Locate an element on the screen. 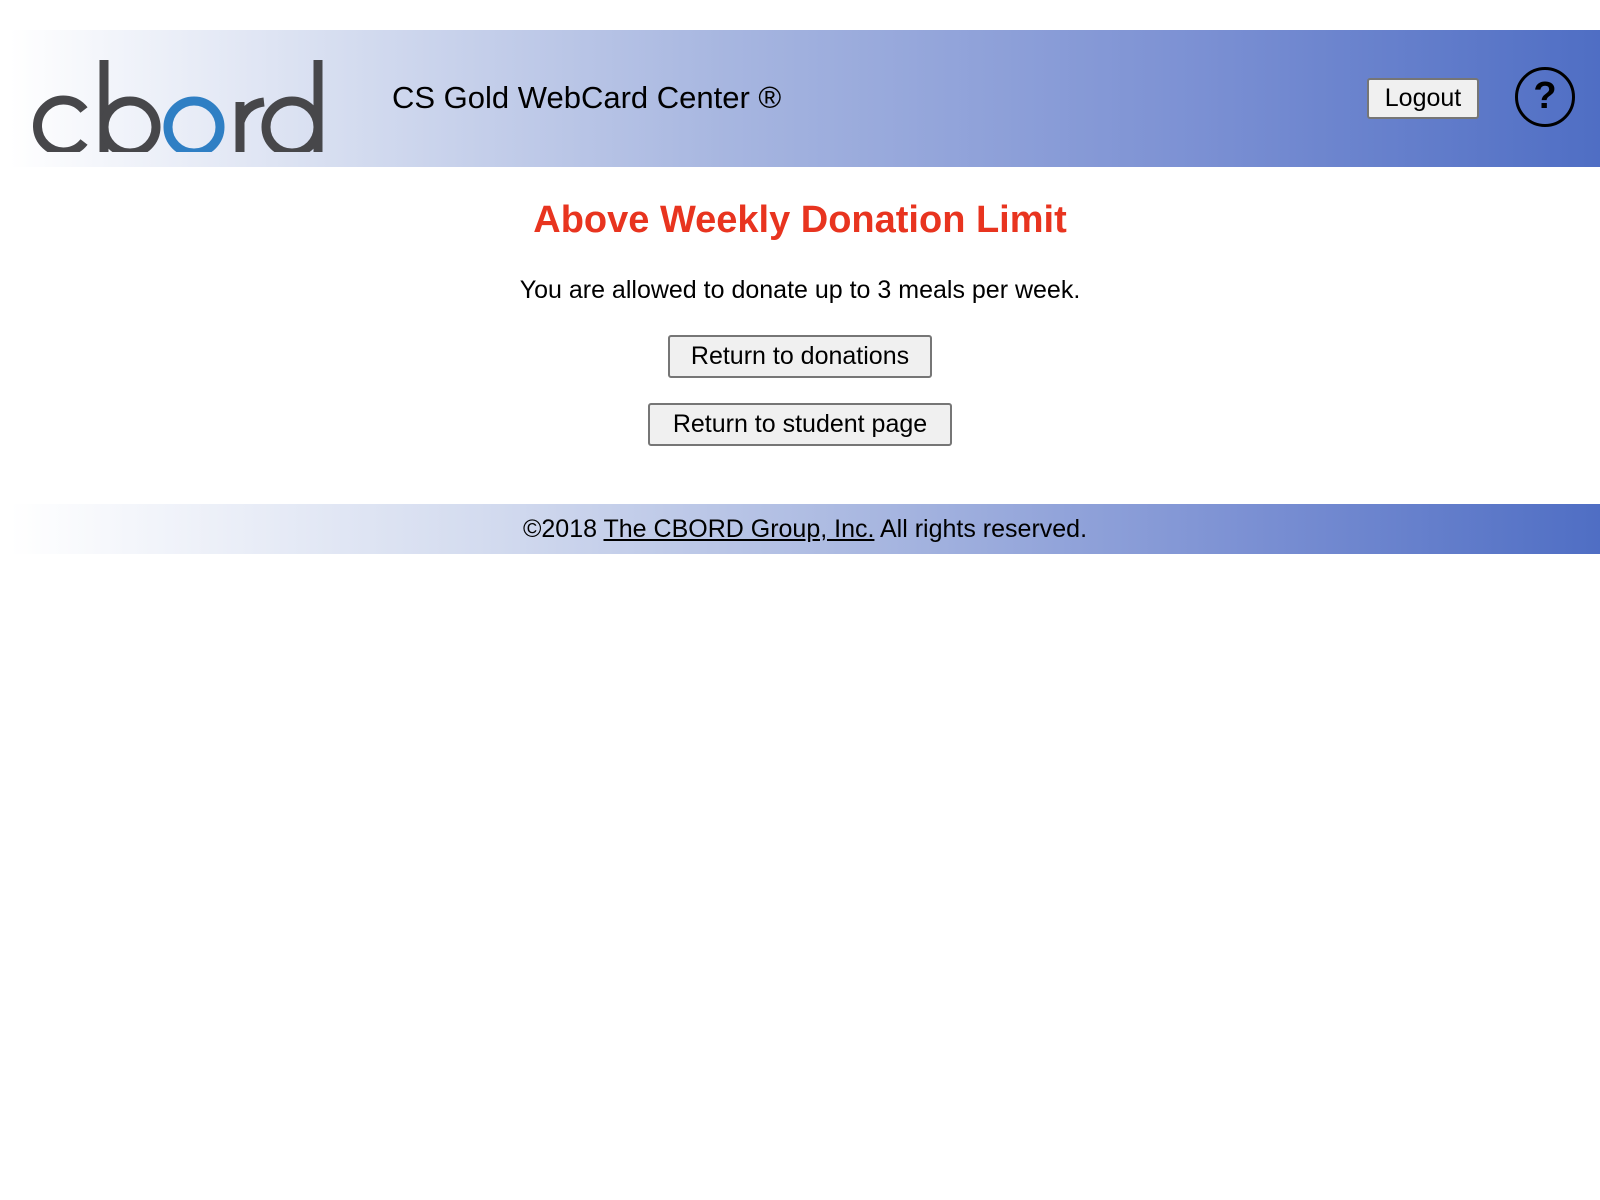 Image resolution: width=1600 pixels, height=1200 pixels. app-title: CS Gold WebCard Center ® is located at coordinates (587, 97).